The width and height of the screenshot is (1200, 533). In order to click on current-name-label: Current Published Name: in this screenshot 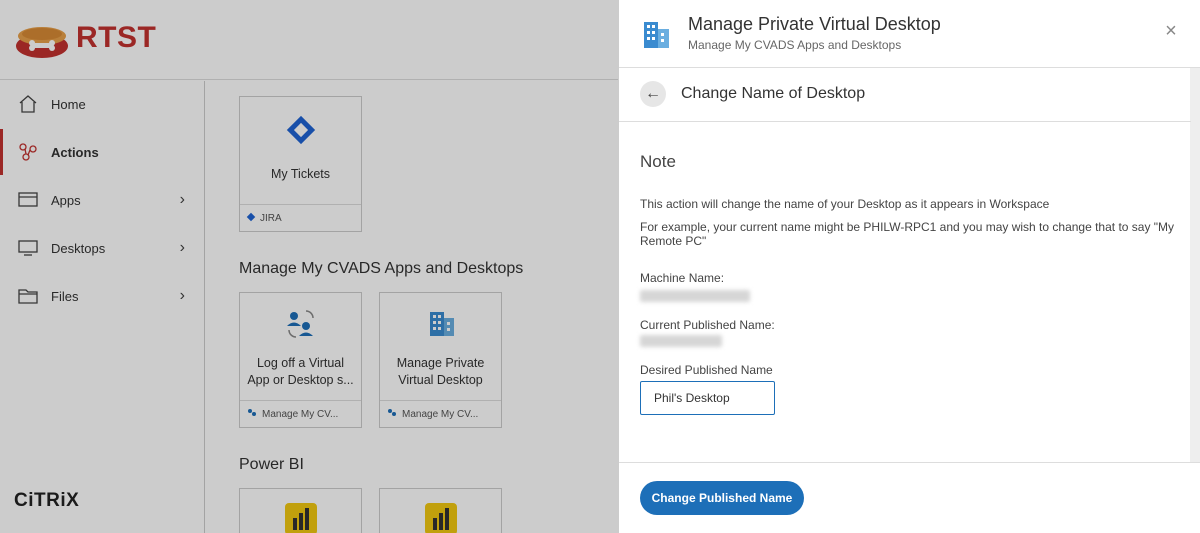, I will do `click(707, 325)`.